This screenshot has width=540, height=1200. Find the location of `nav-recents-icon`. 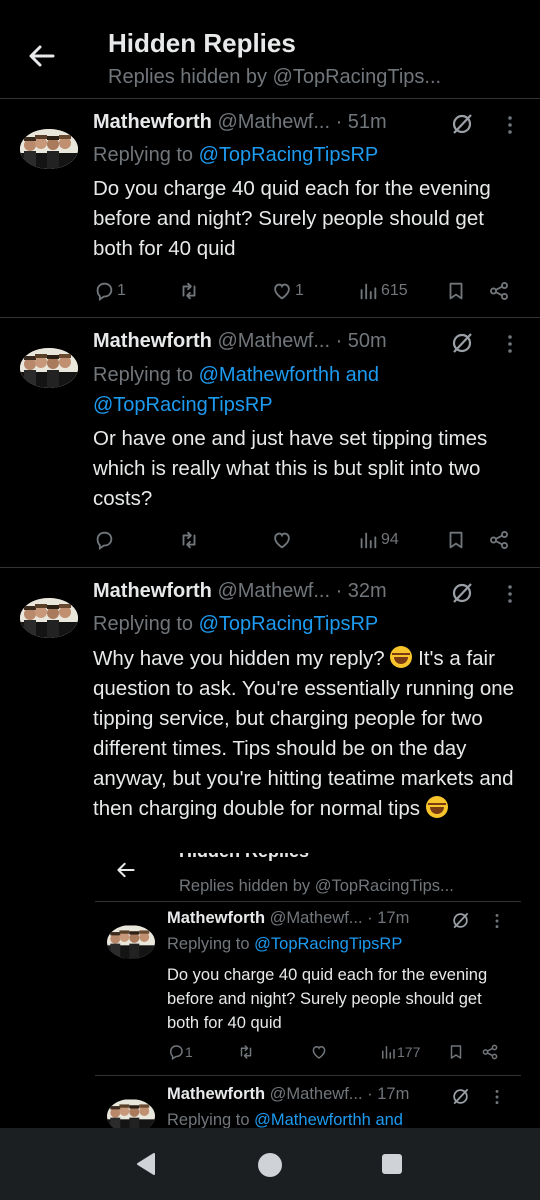

nav-recents-icon is located at coordinates (392, 1164).